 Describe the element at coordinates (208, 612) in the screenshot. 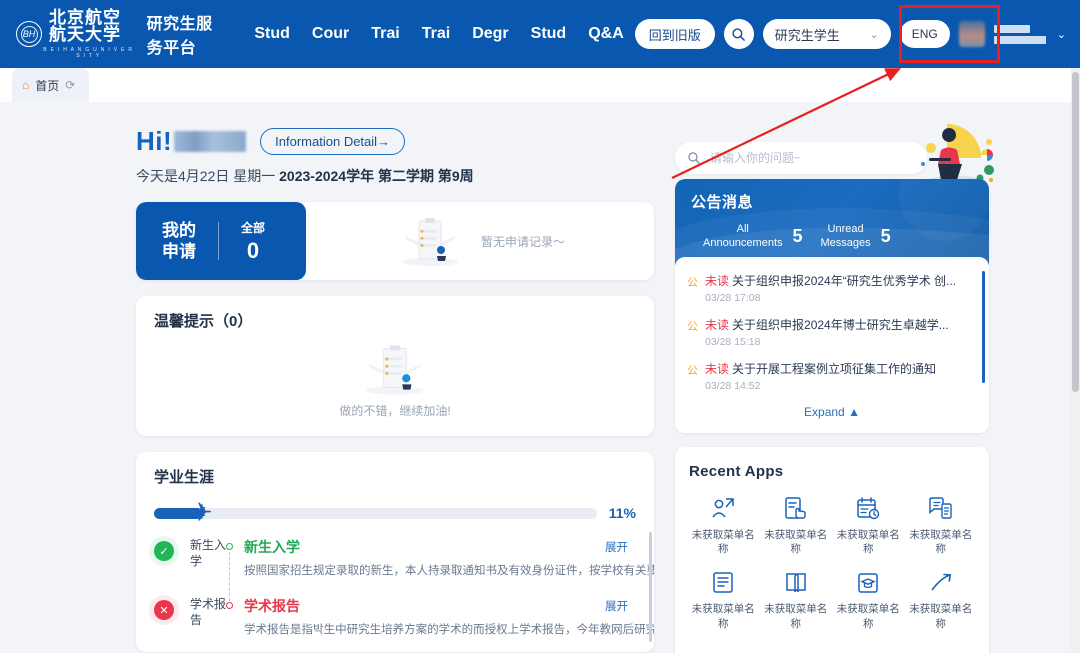

I see `career-stage-1-short-name: 学术报告` at that location.